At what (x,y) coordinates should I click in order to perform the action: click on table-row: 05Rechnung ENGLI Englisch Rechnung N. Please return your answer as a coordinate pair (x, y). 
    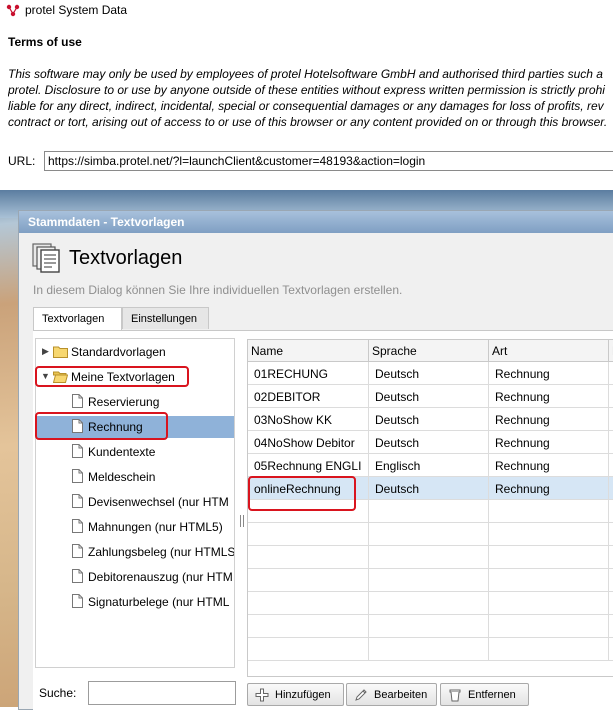
    Looking at the image, I should click on (430, 465).